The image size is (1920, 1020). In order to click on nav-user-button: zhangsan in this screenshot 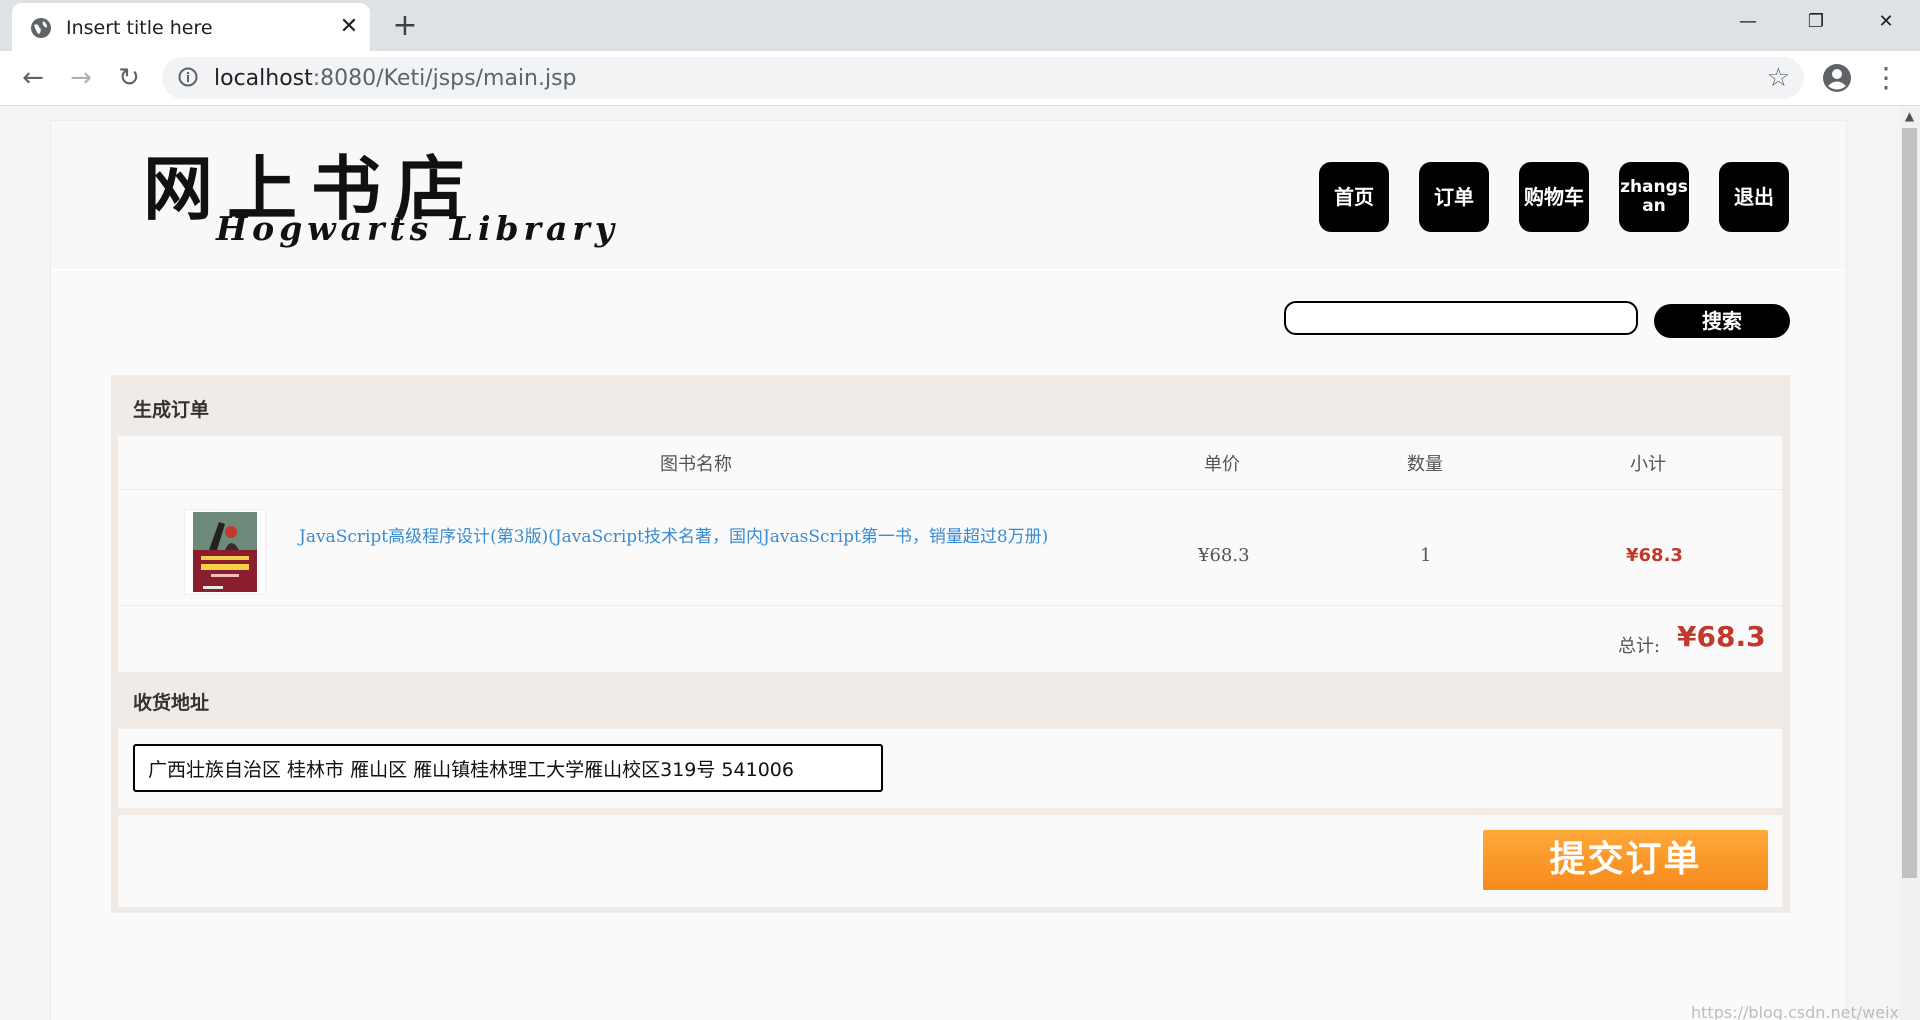, I will do `click(1654, 197)`.